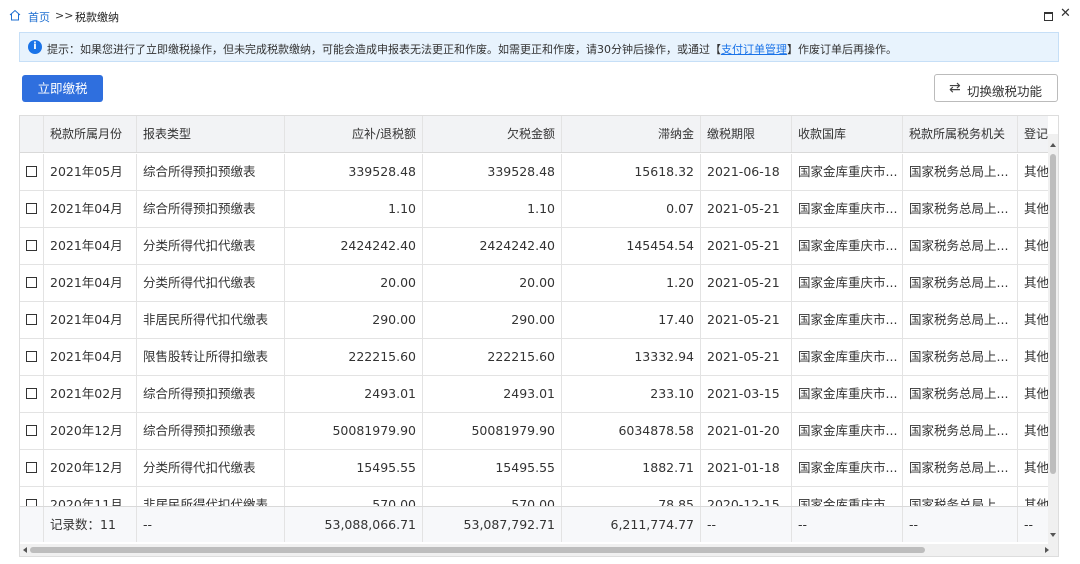 The image size is (1080, 564). I want to click on pay-now-button: 立即缴税, so click(62, 88).